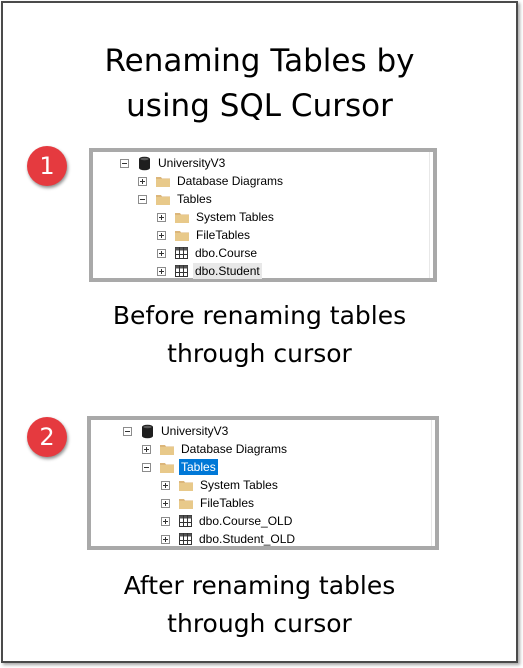  Describe the element at coordinates (194, 199) in the screenshot. I see `tree-node-label: Tables` at that location.